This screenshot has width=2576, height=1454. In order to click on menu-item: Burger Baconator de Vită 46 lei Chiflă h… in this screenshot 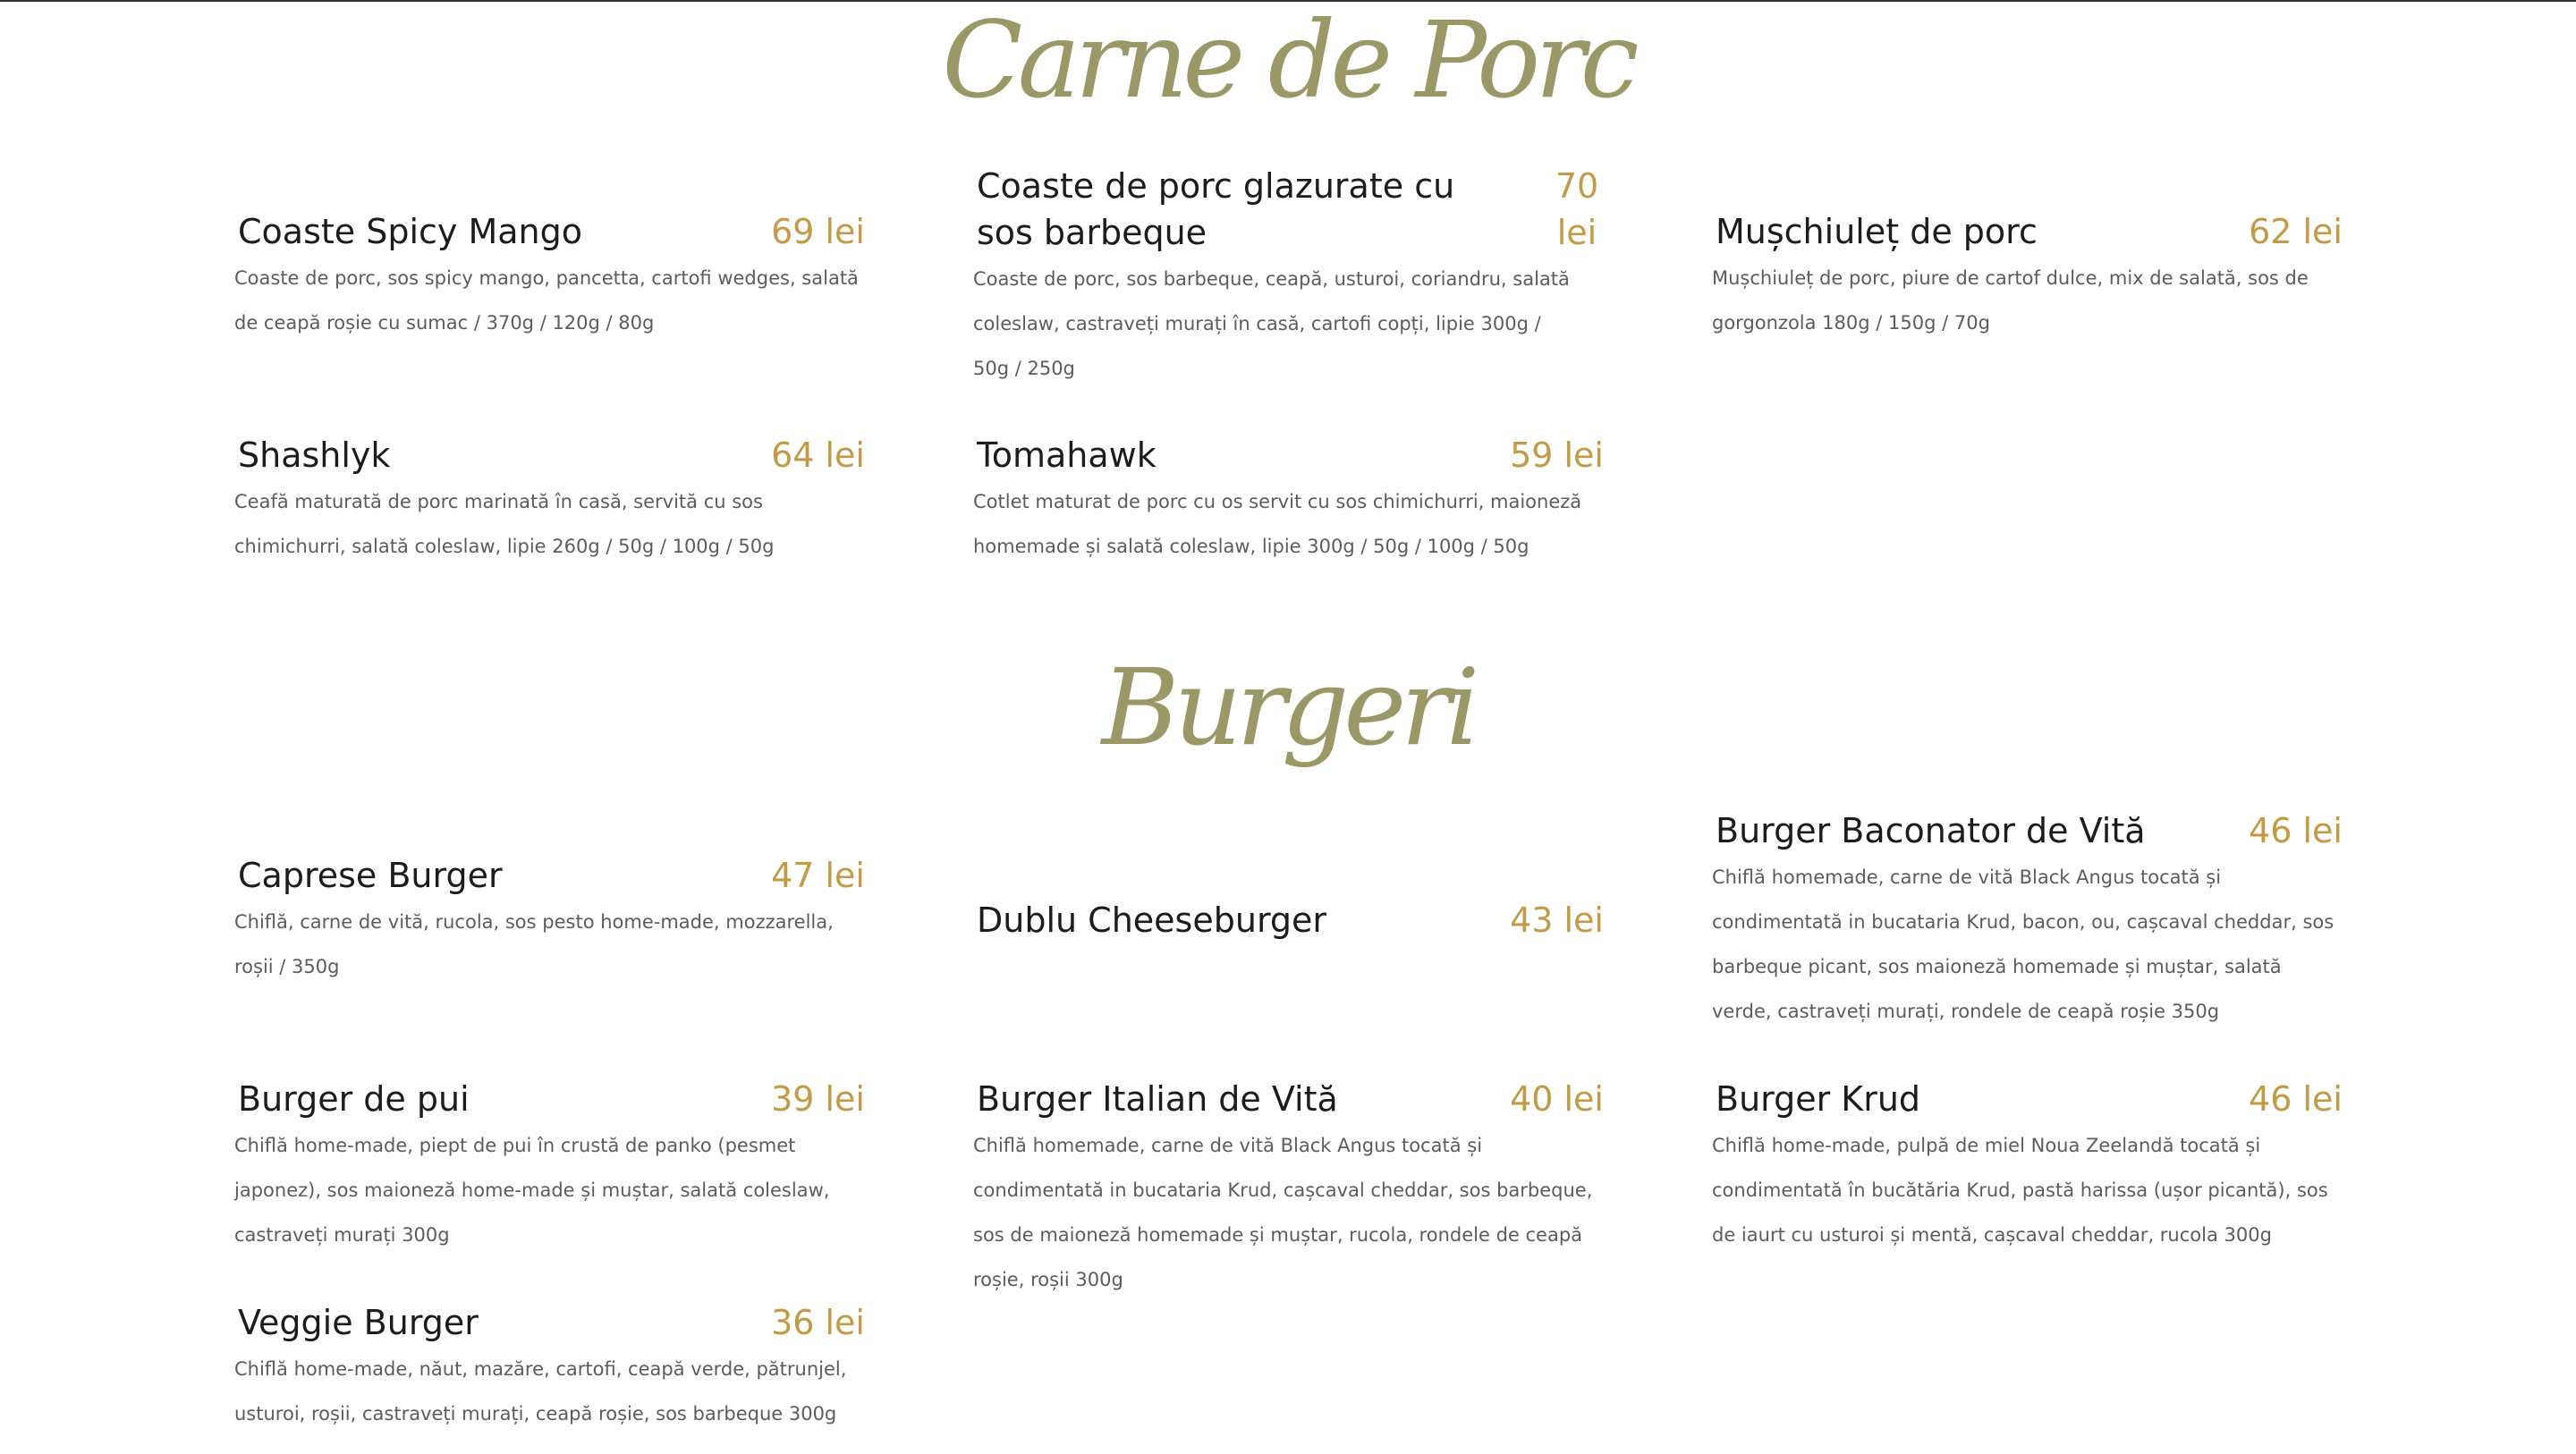, I will do `click(2027, 921)`.